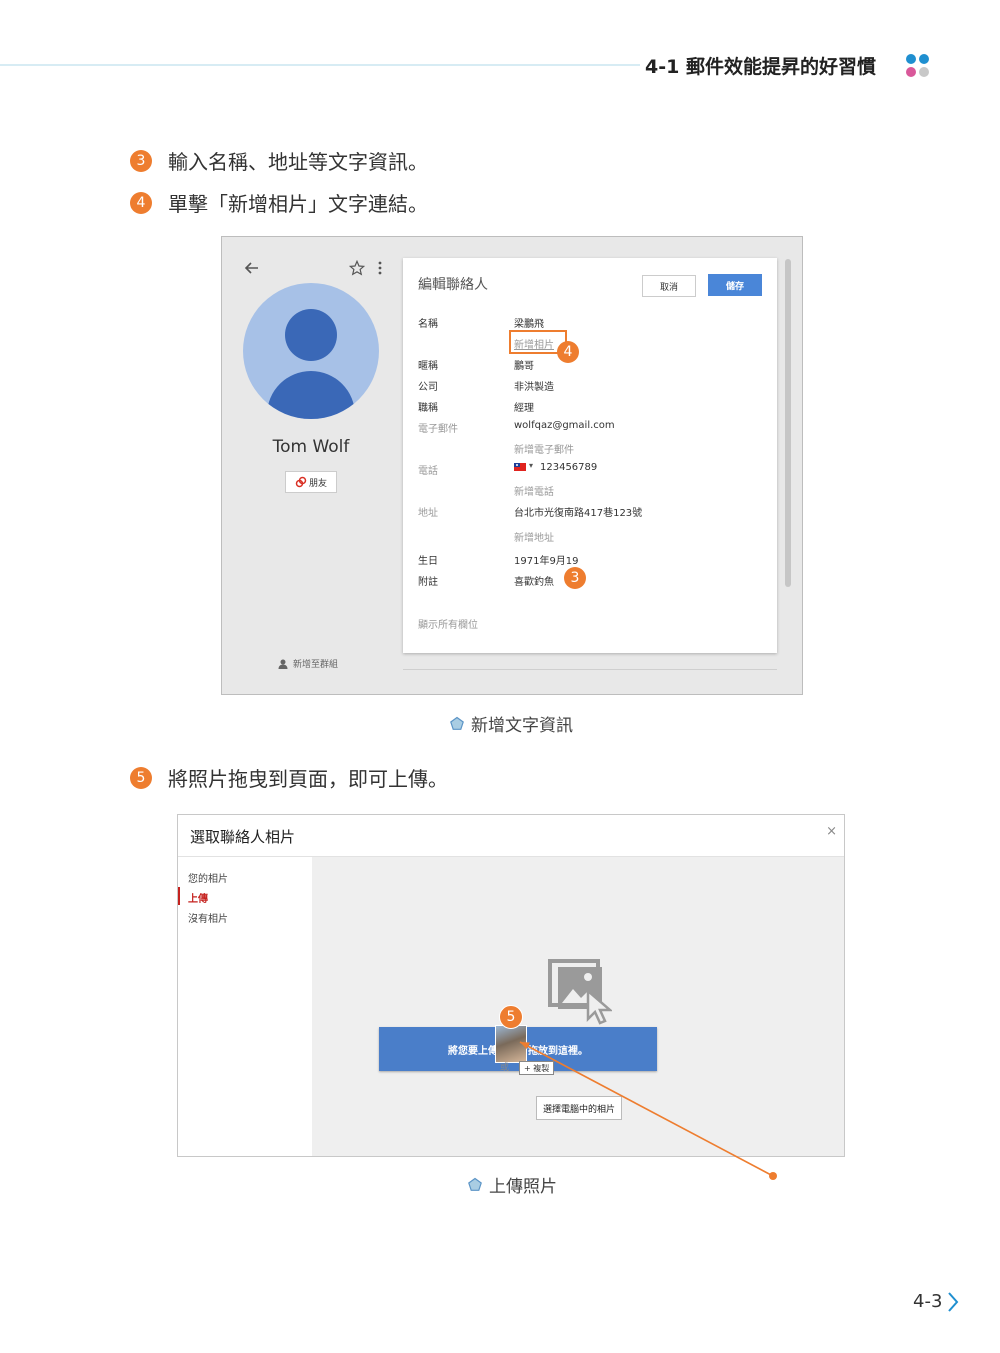 The height and width of the screenshot is (1353, 1000). Describe the element at coordinates (208, 877) in the screenshot. I see `sidebar-item-your-photos: 您的相片` at that location.